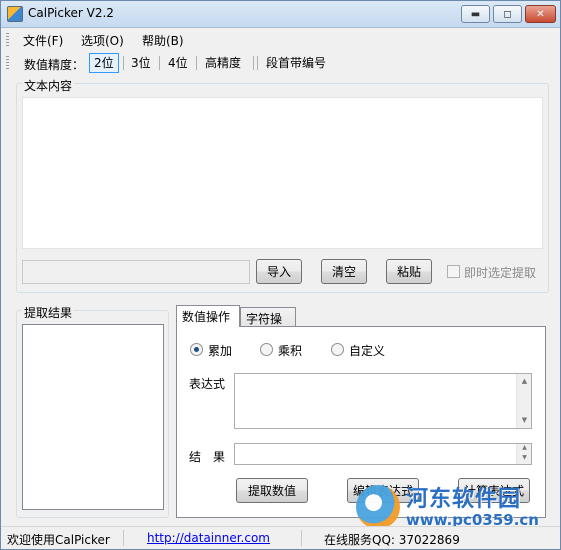 The height and width of the screenshot is (550, 561). I want to click on extract-values-label: 提取数值, so click(271, 491).